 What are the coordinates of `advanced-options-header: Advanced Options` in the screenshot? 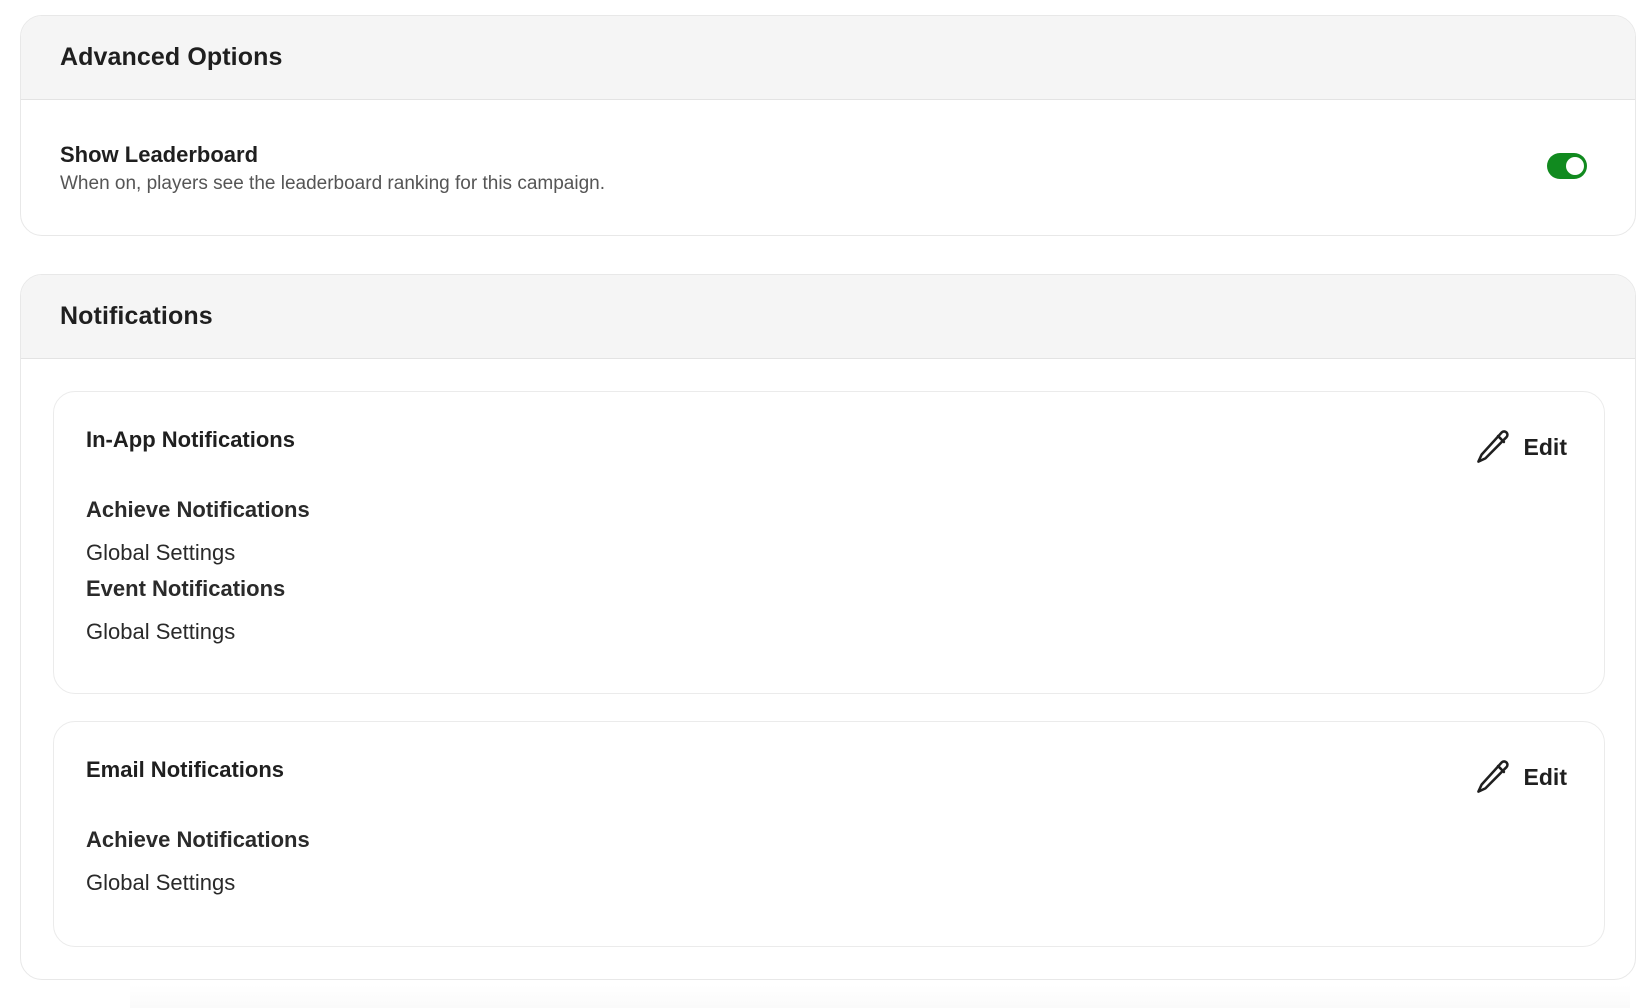 It's located at (828, 58).